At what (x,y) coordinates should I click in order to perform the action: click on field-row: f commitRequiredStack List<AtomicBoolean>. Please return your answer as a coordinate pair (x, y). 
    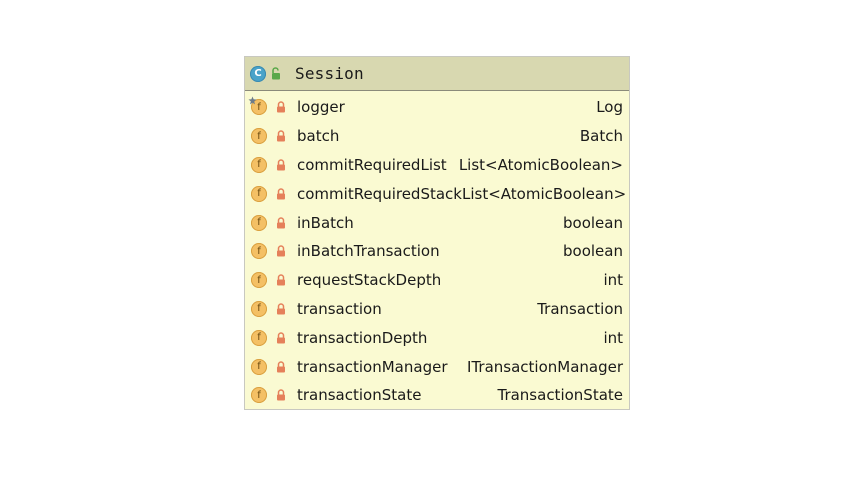
    Looking at the image, I should click on (437, 193).